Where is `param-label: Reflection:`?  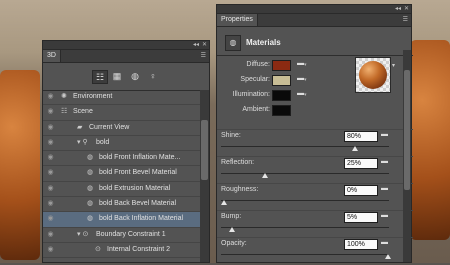 param-label: Reflection: is located at coordinates (238, 162).